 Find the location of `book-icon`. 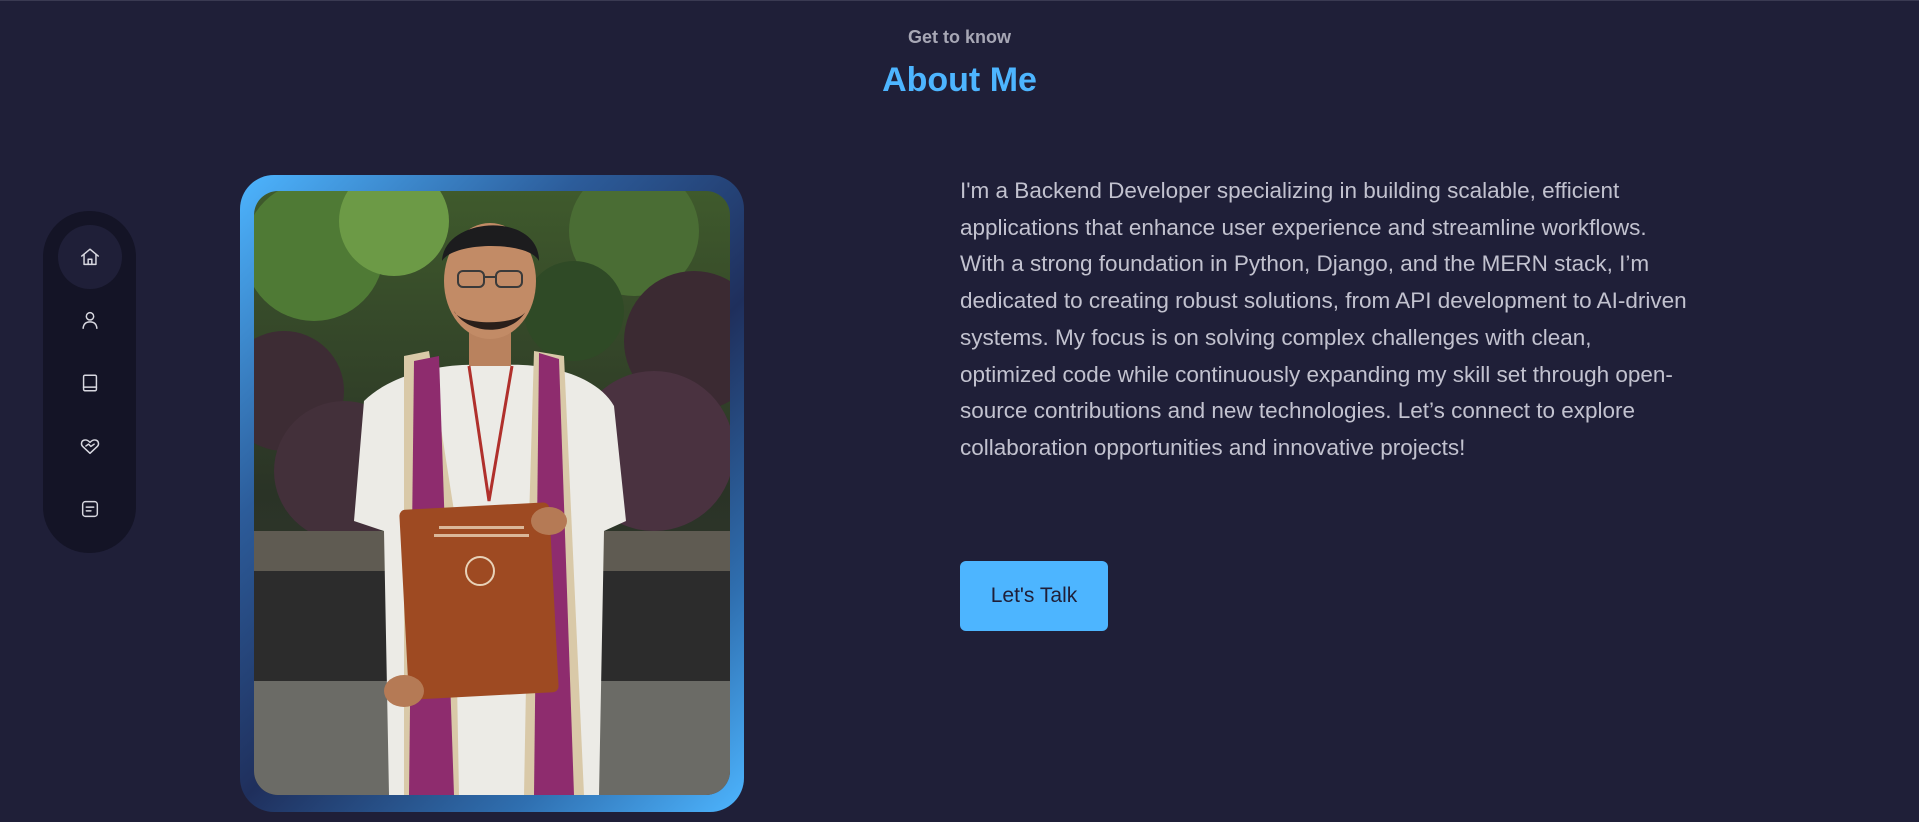

book-icon is located at coordinates (89, 383).